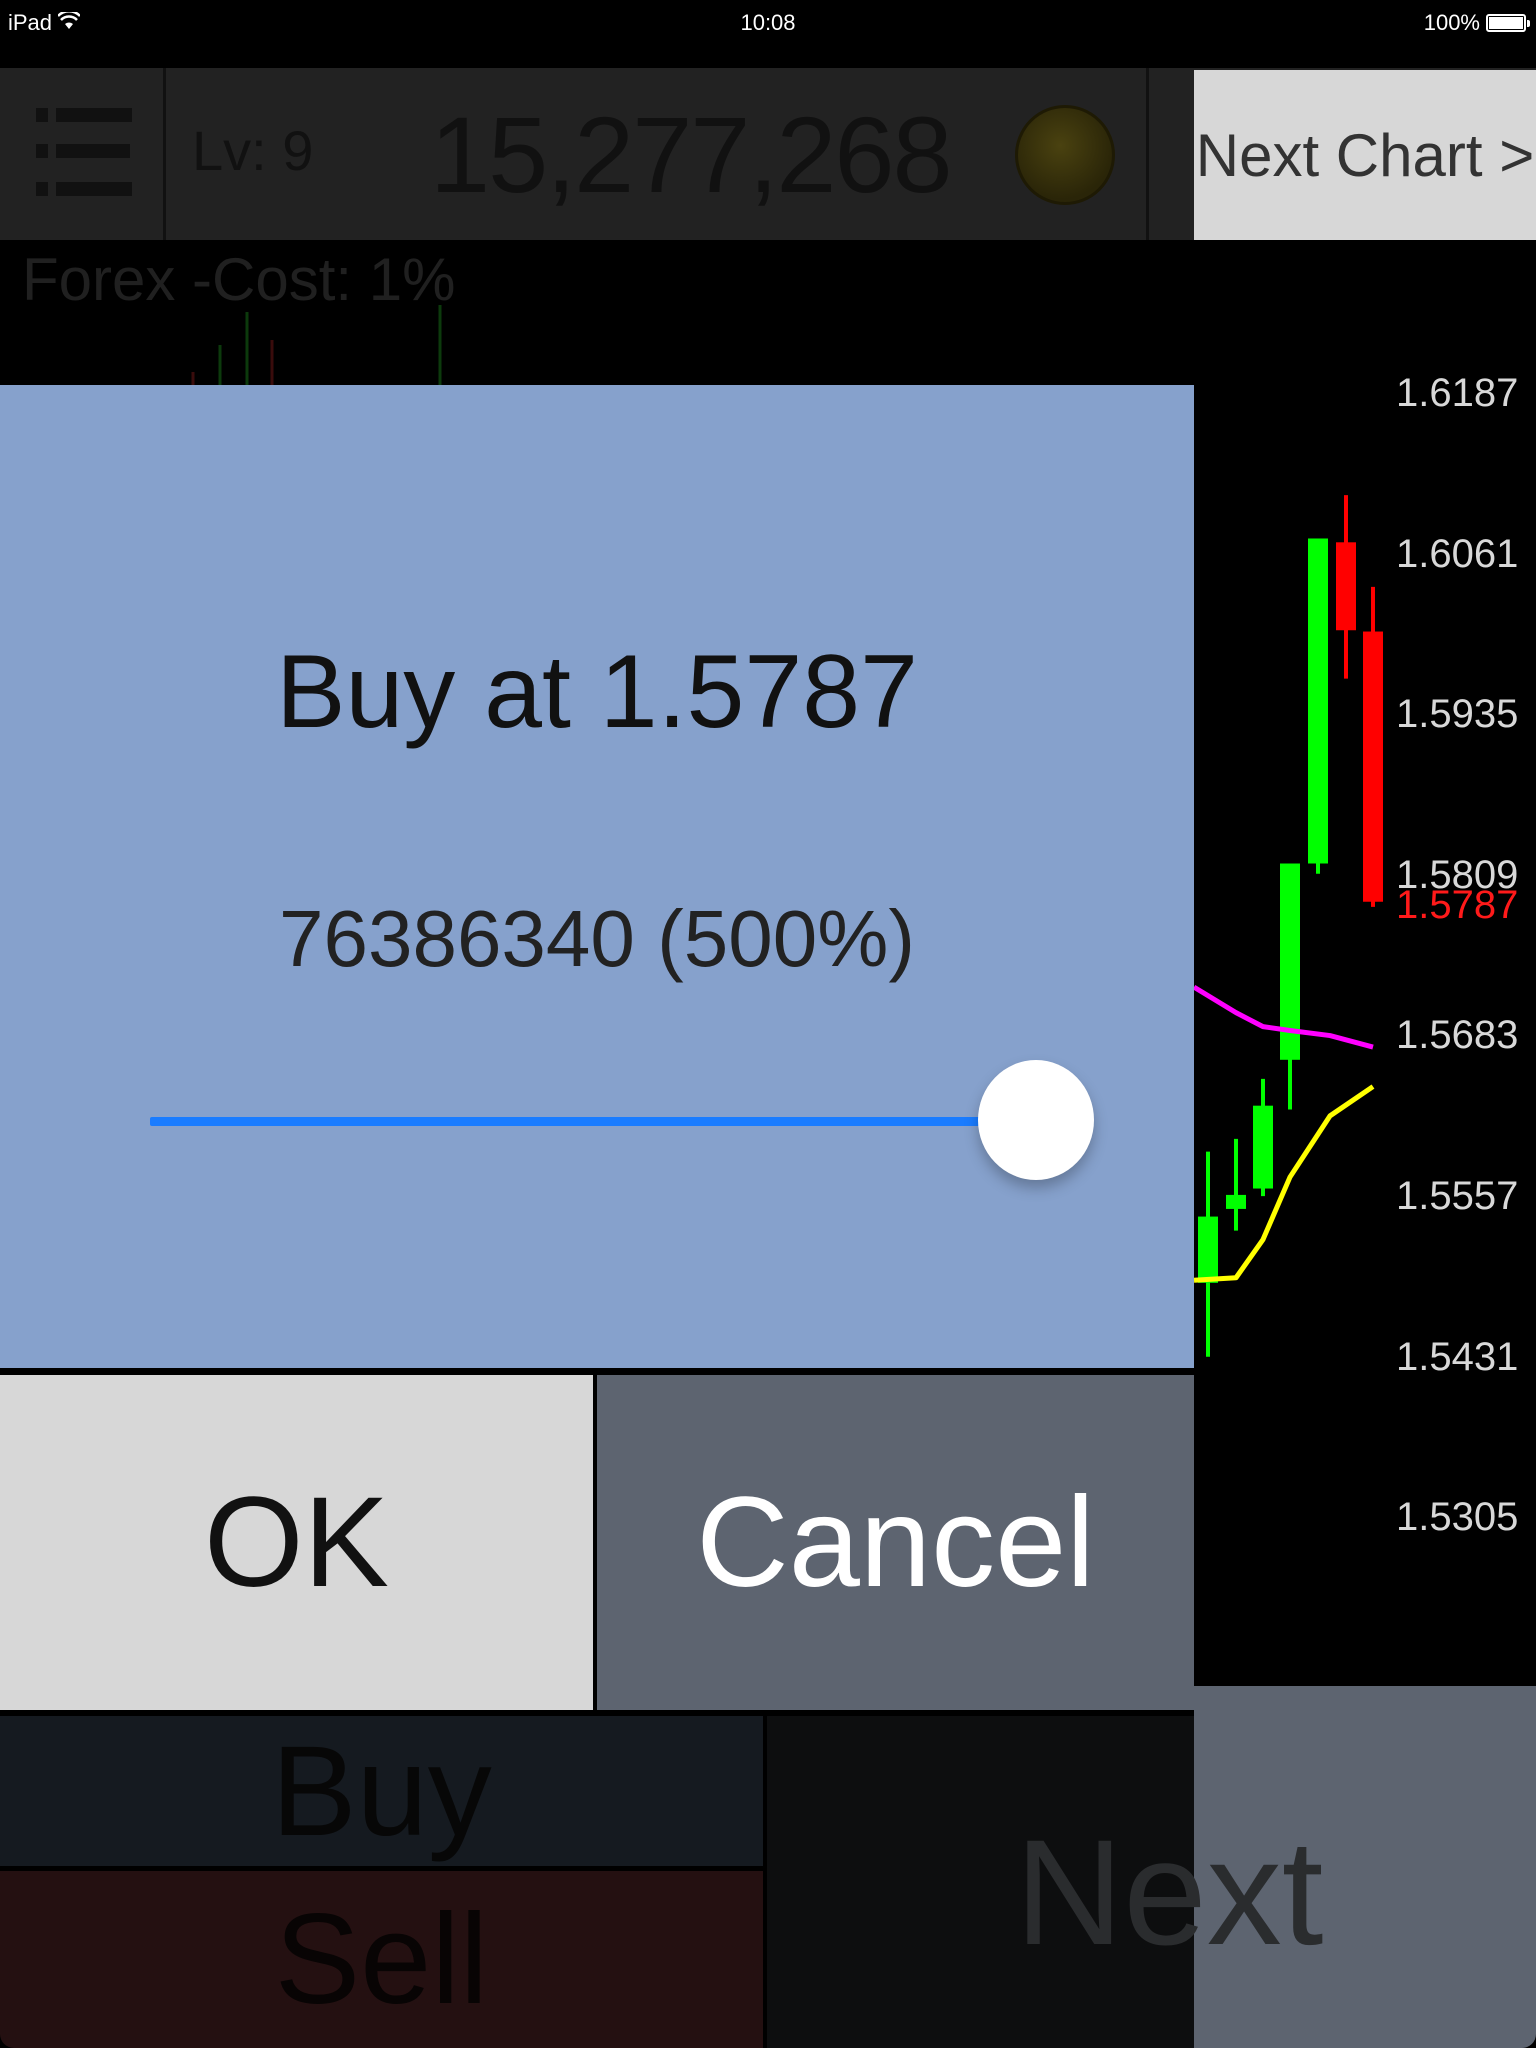  What do you see at coordinates (1284, 1183) in the screenshot?
I see `moving-average-slow` at bounding box center [1284, 1183].